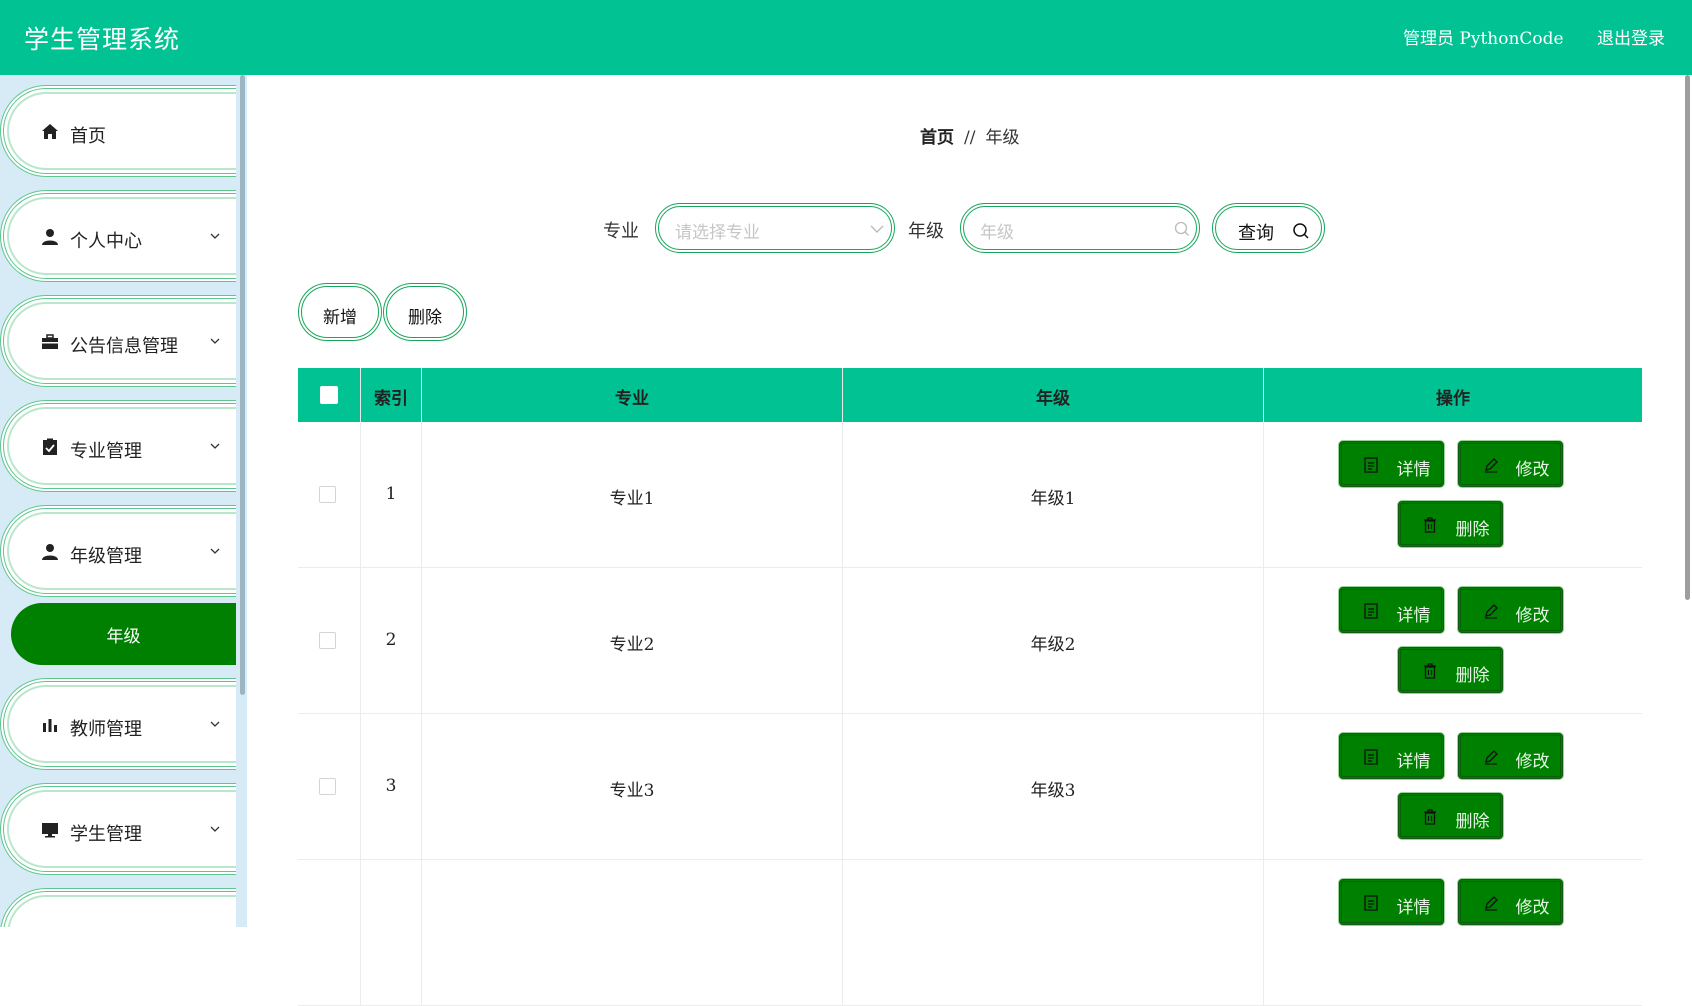 This screenshot has width=1692, height=1006. Describe the element at coordinates (391, 495) in the screenshot. I see `cell-index: 1` at that location.